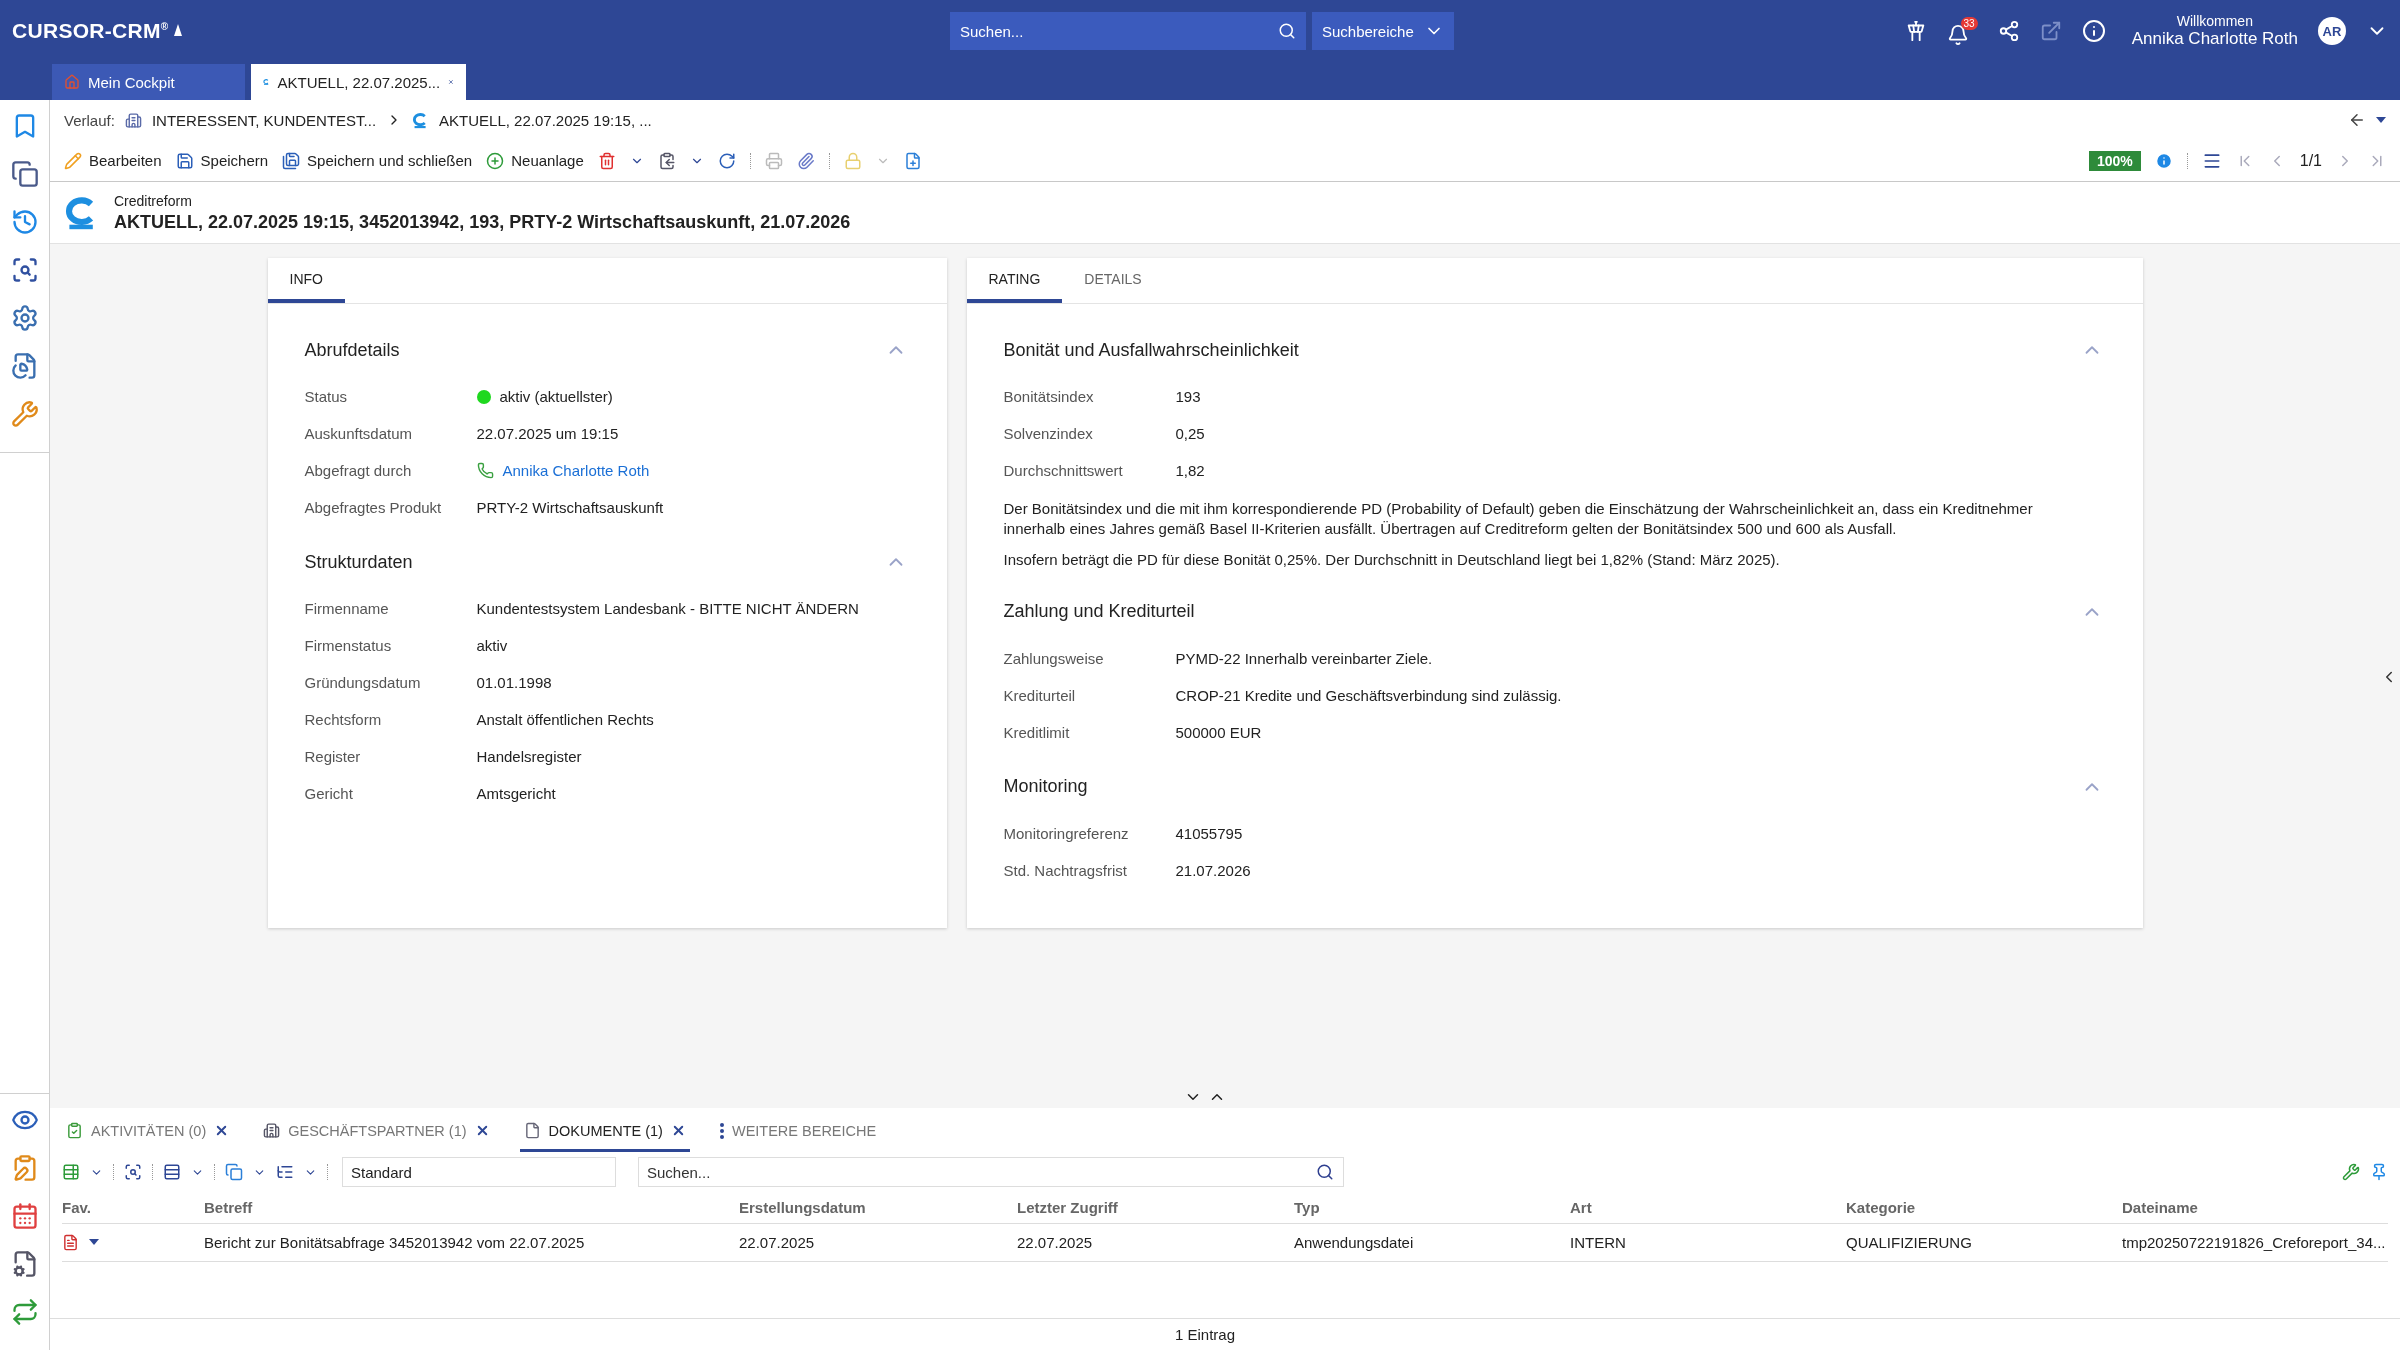 The height and width of the screenshot is (1350, 2400). Describe the element at coordinates (73, 160) in the screenshot. I see `pencil-icon` at that location.